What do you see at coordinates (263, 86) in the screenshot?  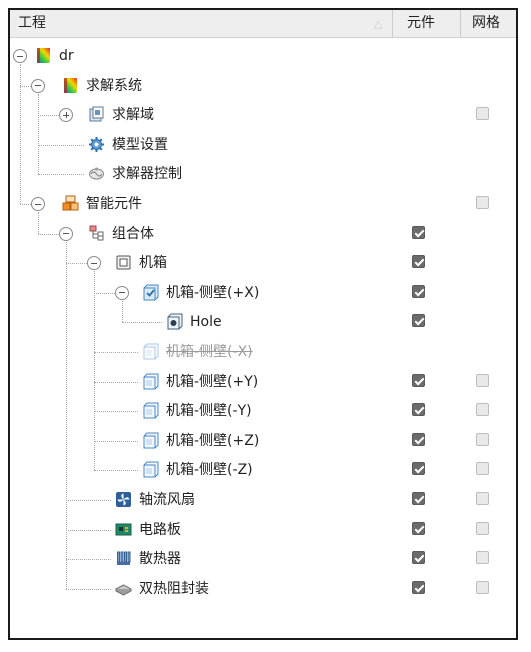 I see `tree-row: 求解系统` at bounding box center [263, 86].